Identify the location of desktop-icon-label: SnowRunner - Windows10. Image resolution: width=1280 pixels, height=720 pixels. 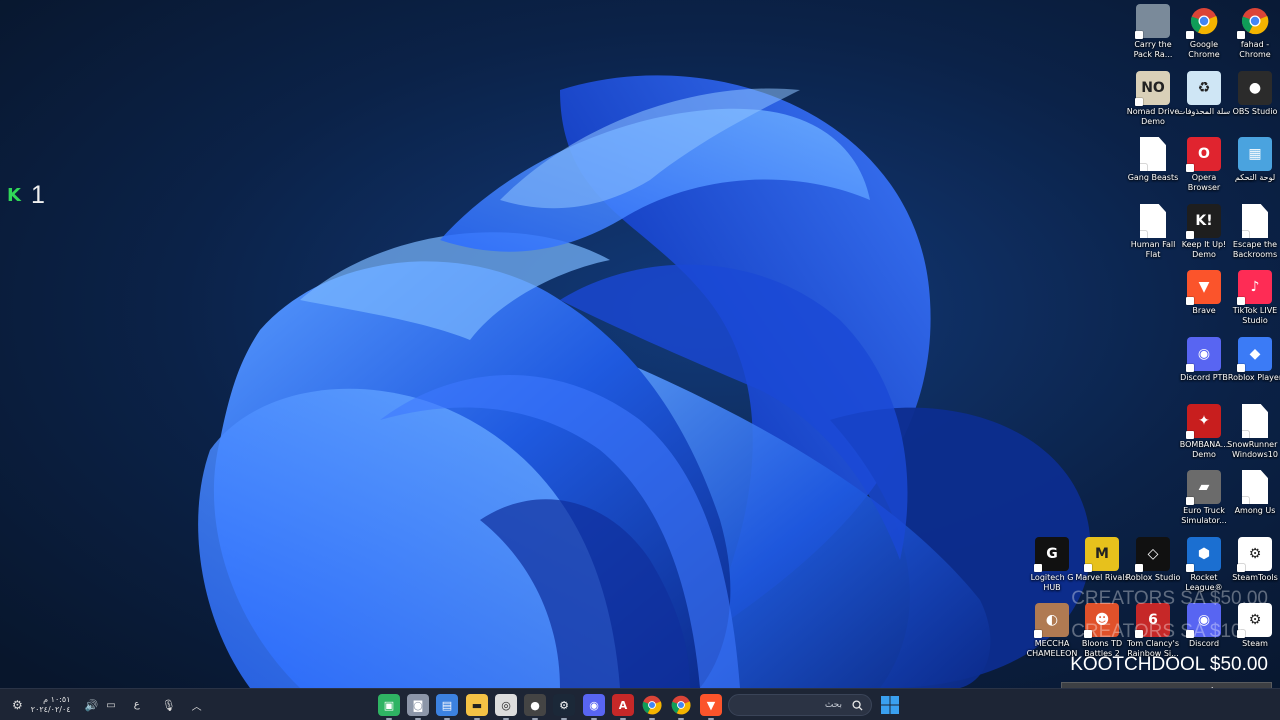
(1253, 449).